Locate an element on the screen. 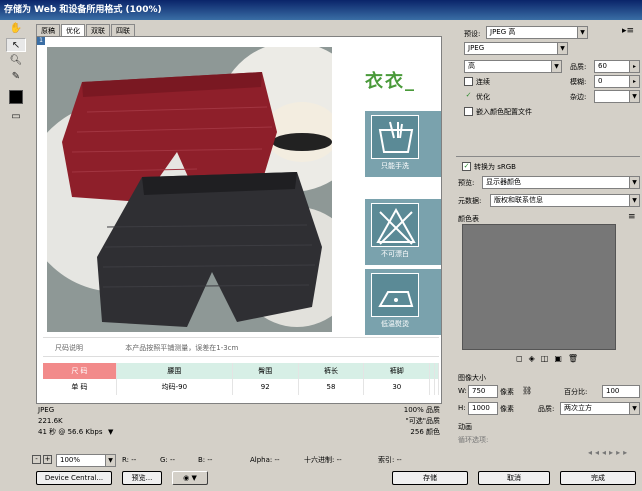  tab-original: 原稿 is located at coordinates (48, 30).